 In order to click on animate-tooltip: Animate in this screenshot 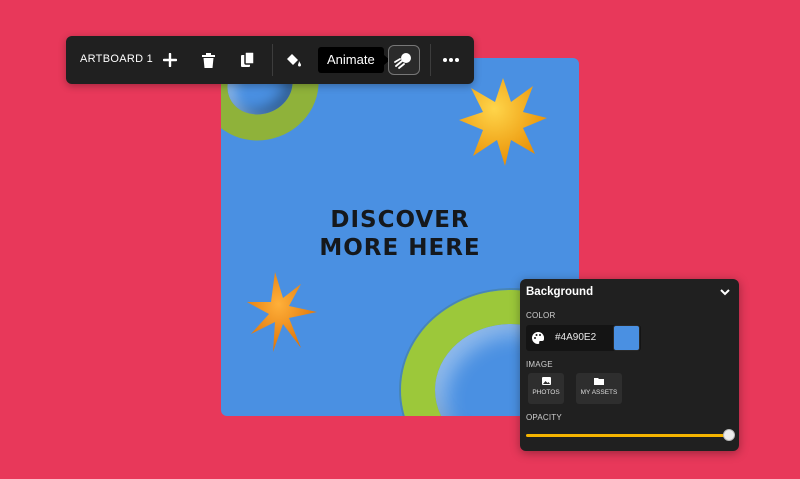, I will do `click(354, 60)`.